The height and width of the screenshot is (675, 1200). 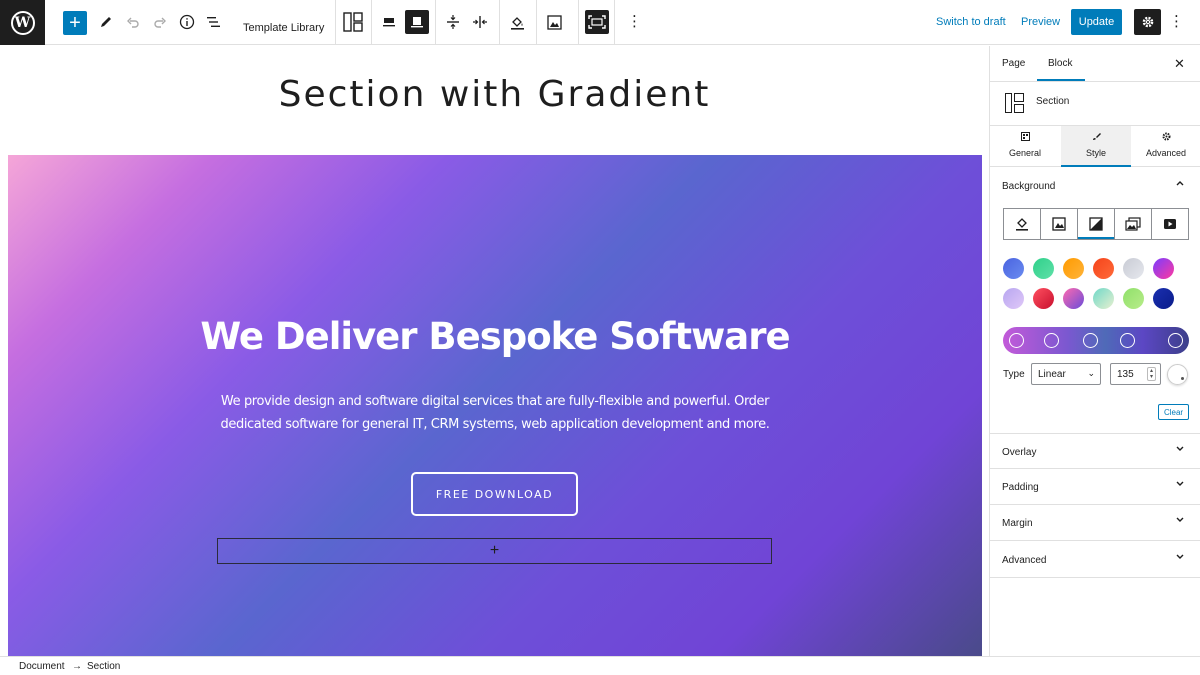 I want to click on horizontal-align-button, so click(x=480, y=22).